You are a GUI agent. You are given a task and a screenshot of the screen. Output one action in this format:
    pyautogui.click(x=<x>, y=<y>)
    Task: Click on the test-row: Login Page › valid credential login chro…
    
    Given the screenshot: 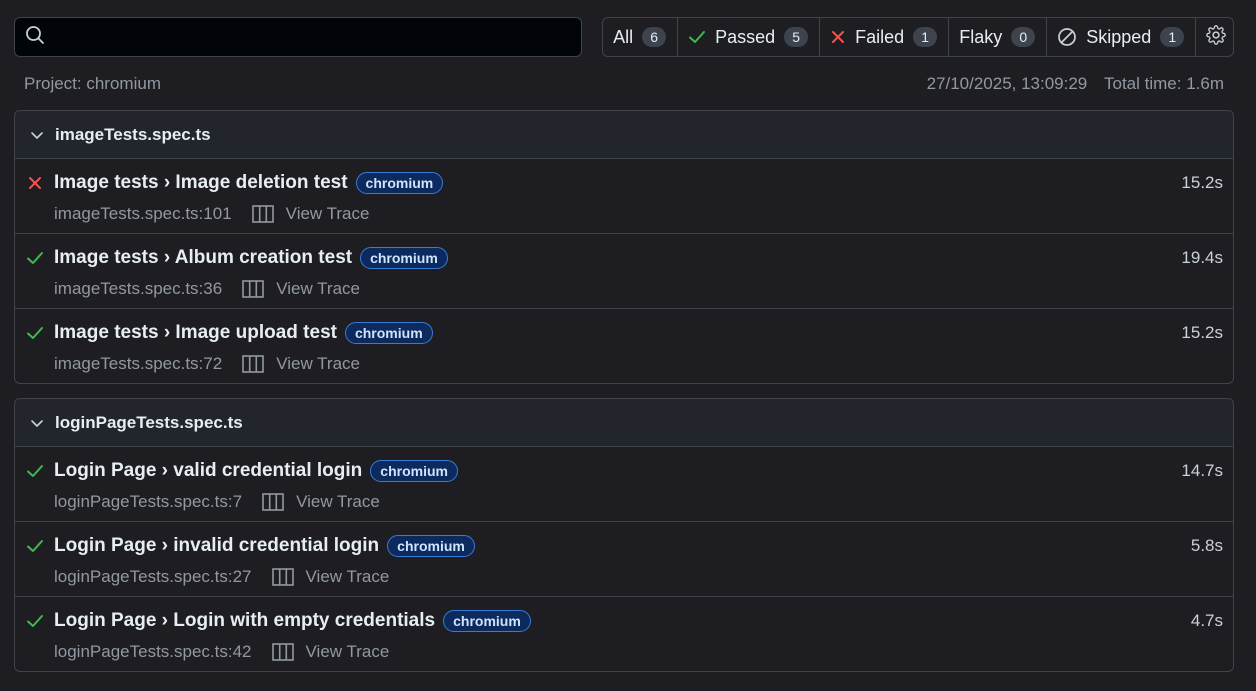 What is the action you would take?
    pyautogui.click(x=624, y=484)
    